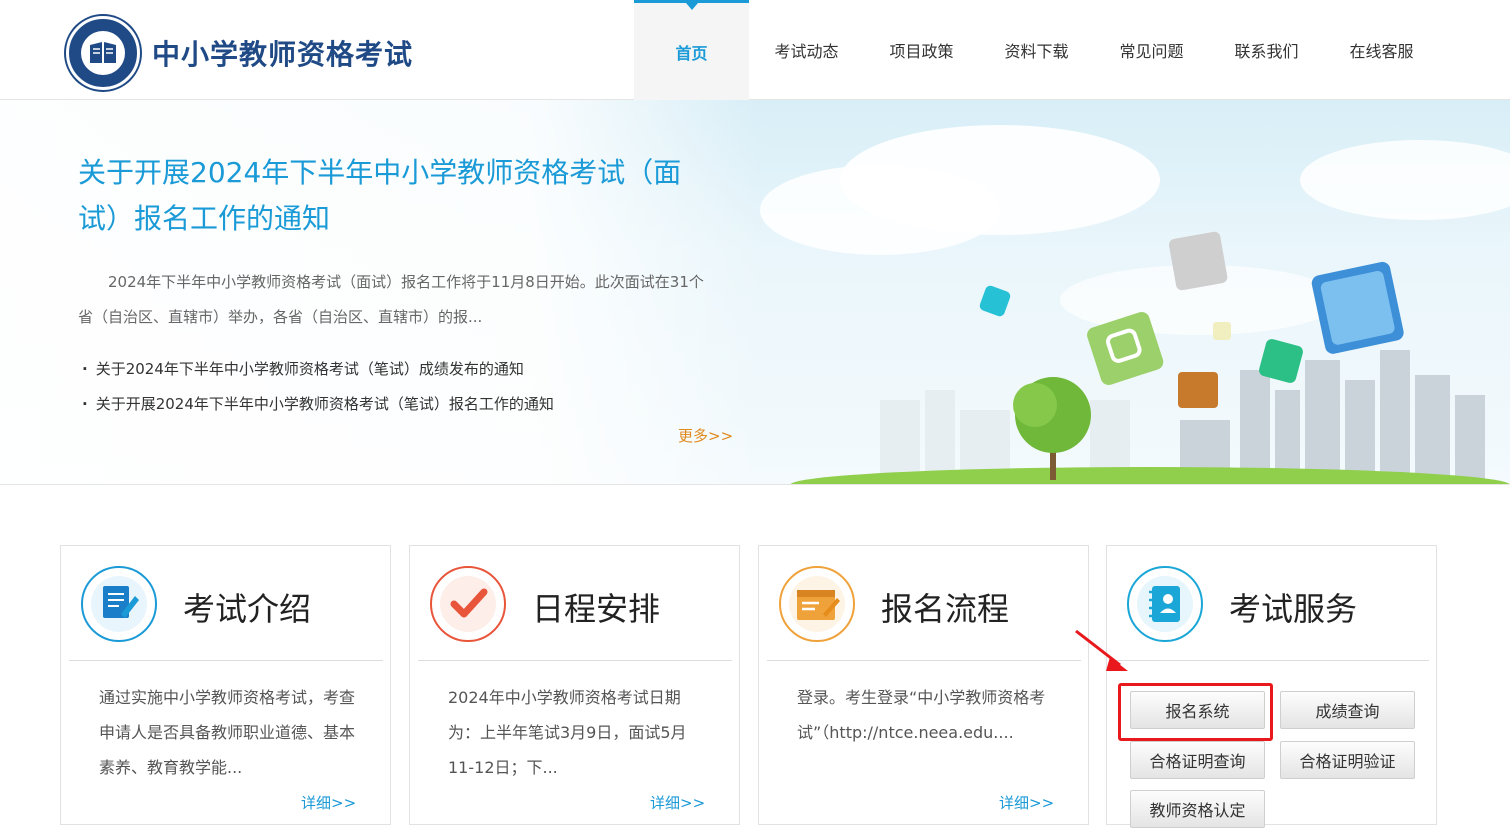  Describe the element at coordinates (1347, 710) in the screenshot. I see `score-query-button: 成绩查询` at that location.